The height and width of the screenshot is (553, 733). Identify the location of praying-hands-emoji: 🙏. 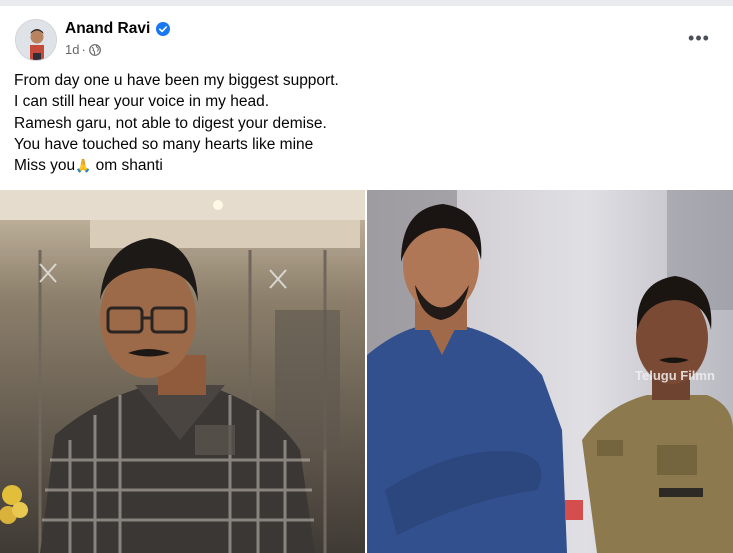
(83, 166).